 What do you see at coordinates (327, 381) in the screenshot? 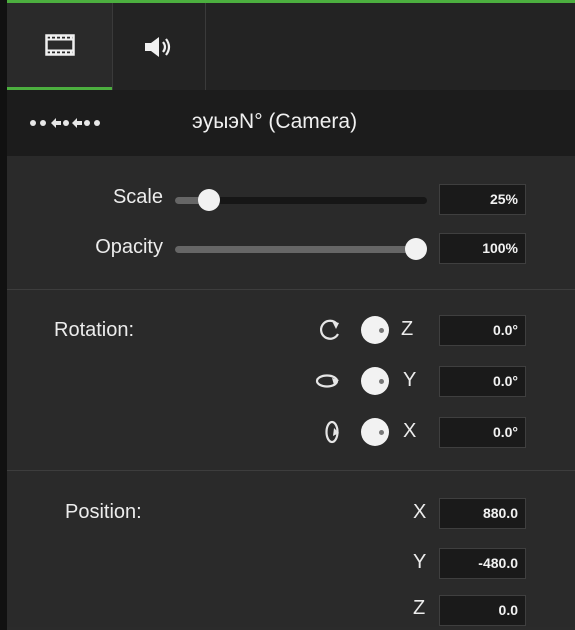
I see `rotate-y-icon` at bounding box center [327, 381].